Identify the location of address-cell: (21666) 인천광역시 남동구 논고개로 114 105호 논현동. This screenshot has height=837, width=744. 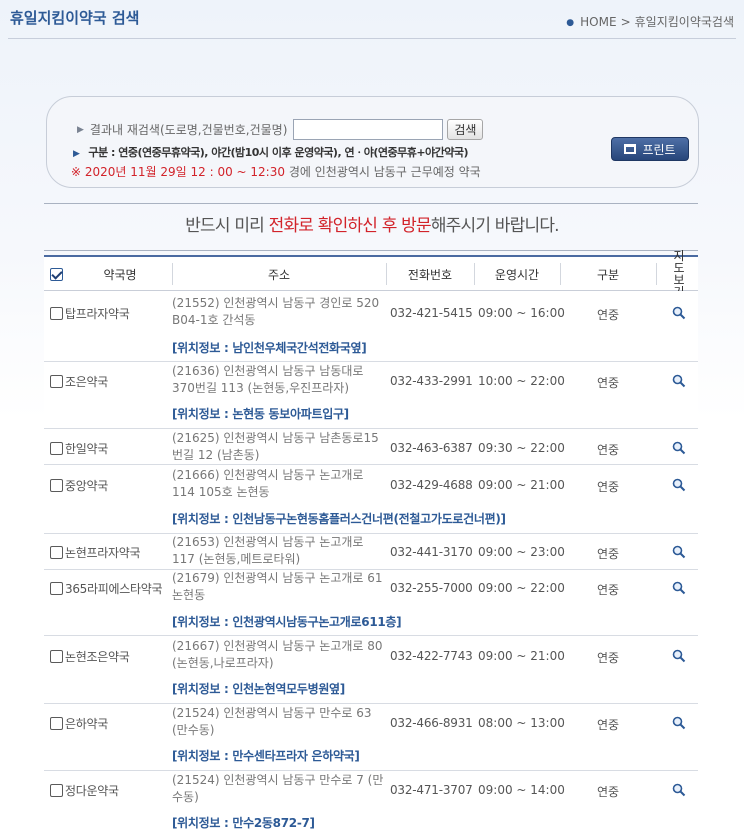
(268, 483).